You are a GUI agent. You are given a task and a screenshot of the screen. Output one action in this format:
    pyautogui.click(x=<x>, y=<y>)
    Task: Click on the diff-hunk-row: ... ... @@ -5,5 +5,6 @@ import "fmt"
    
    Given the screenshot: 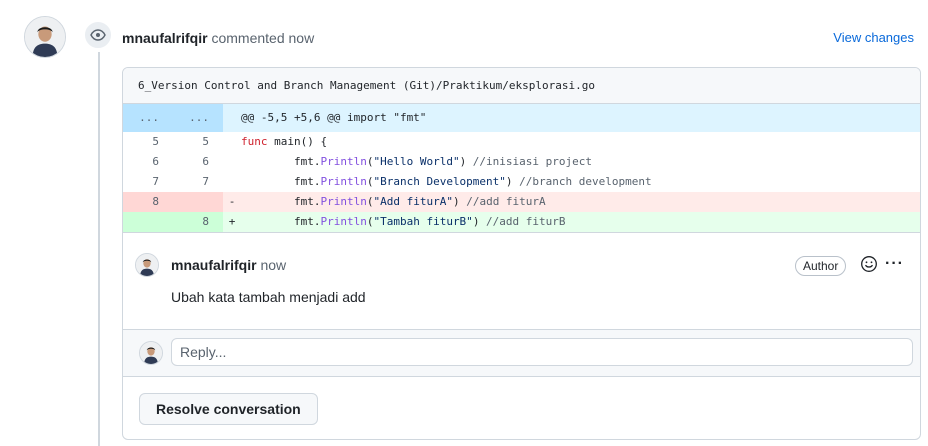 What is the action you would take?
    pyautogui.click(x=521, y=118)
    